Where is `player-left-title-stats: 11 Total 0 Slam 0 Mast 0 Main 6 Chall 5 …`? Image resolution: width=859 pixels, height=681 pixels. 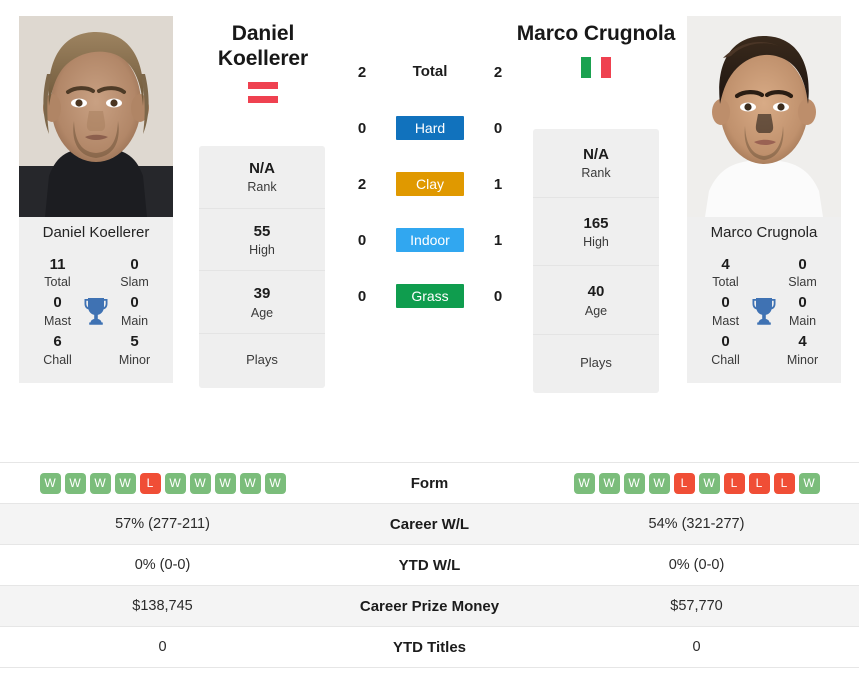 player-left-title-stats: 11 Total 0 Slam 0 Mast 0 Main 6 Chall 5 … is located at coordinates (96, 316).